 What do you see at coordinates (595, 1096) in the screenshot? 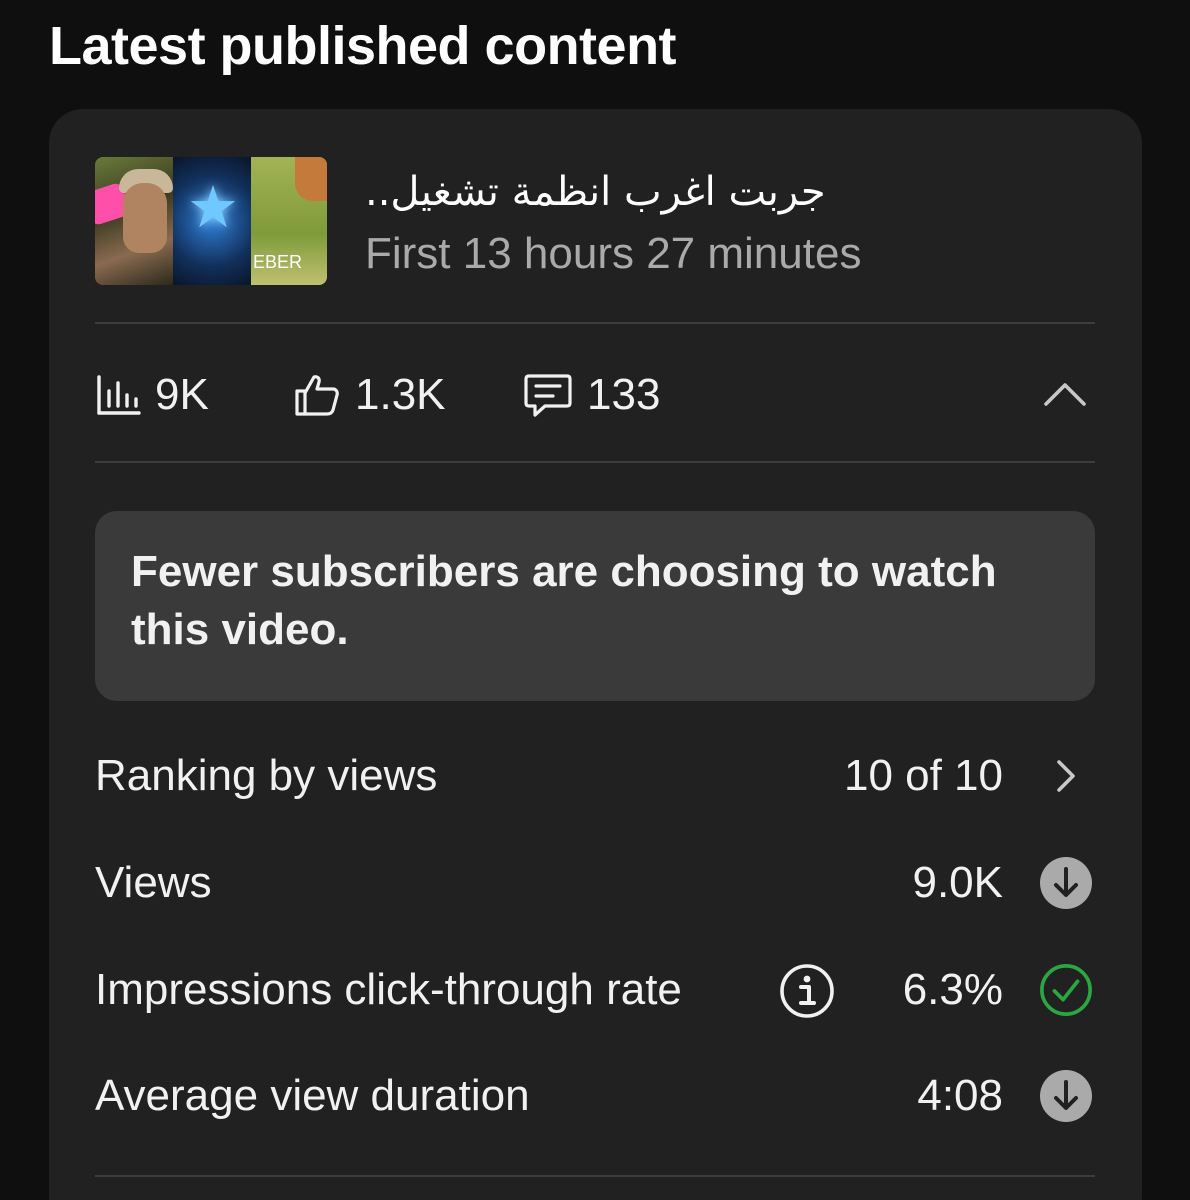
I see `metric-row-avd: Average view duration 4:08` at bounding box center [595, 1096].